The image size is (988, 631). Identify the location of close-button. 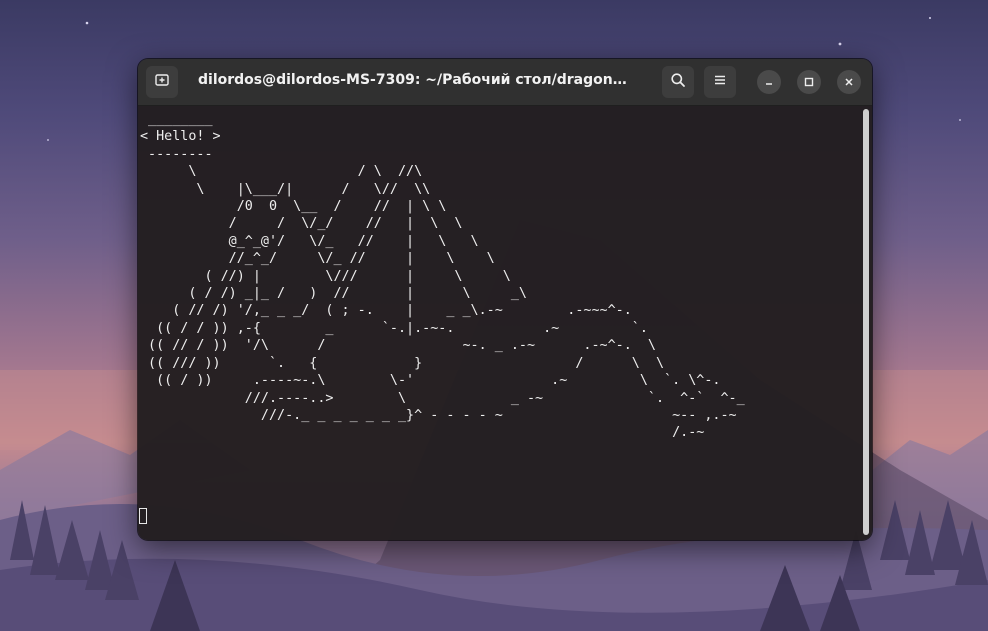
(849, 82).